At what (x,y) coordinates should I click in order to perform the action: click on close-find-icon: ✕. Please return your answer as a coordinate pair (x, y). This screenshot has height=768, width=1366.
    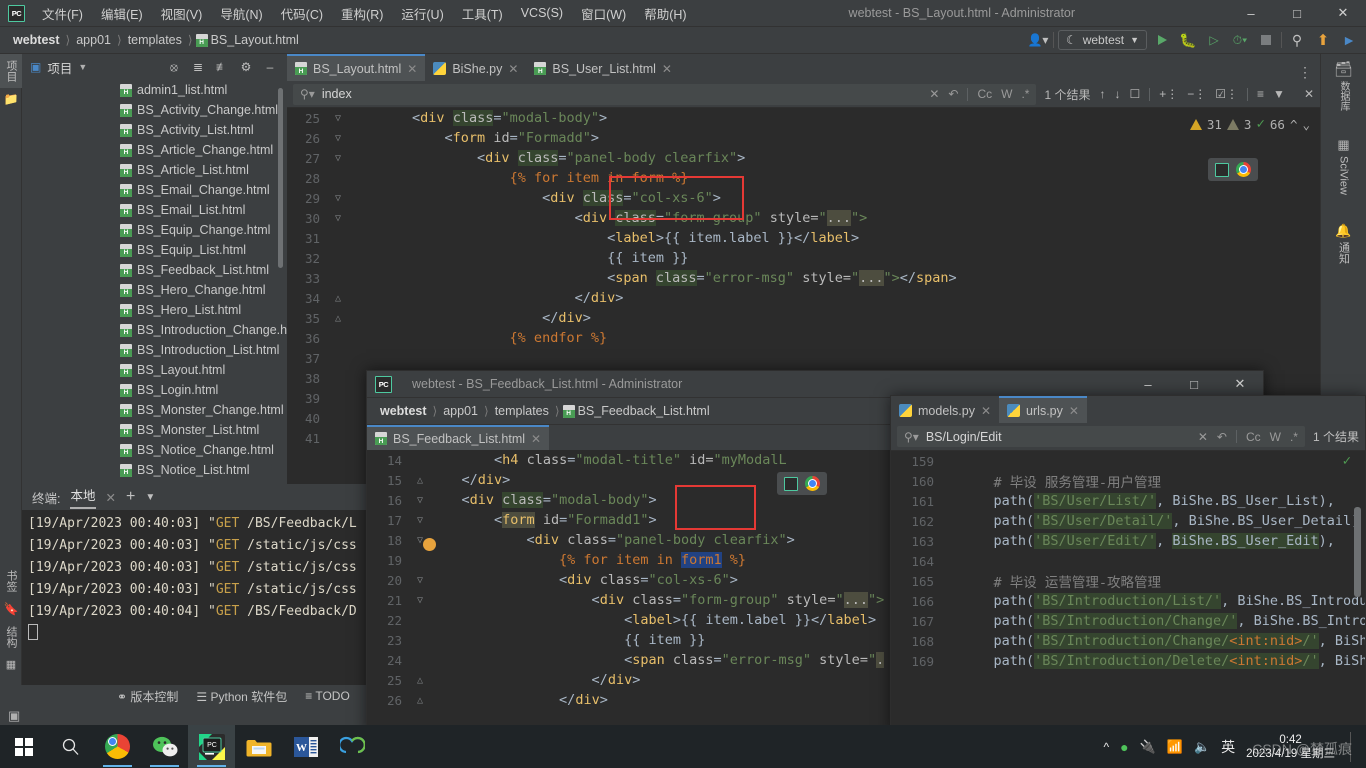
    Looking at the image, I should click on (1309, 94).